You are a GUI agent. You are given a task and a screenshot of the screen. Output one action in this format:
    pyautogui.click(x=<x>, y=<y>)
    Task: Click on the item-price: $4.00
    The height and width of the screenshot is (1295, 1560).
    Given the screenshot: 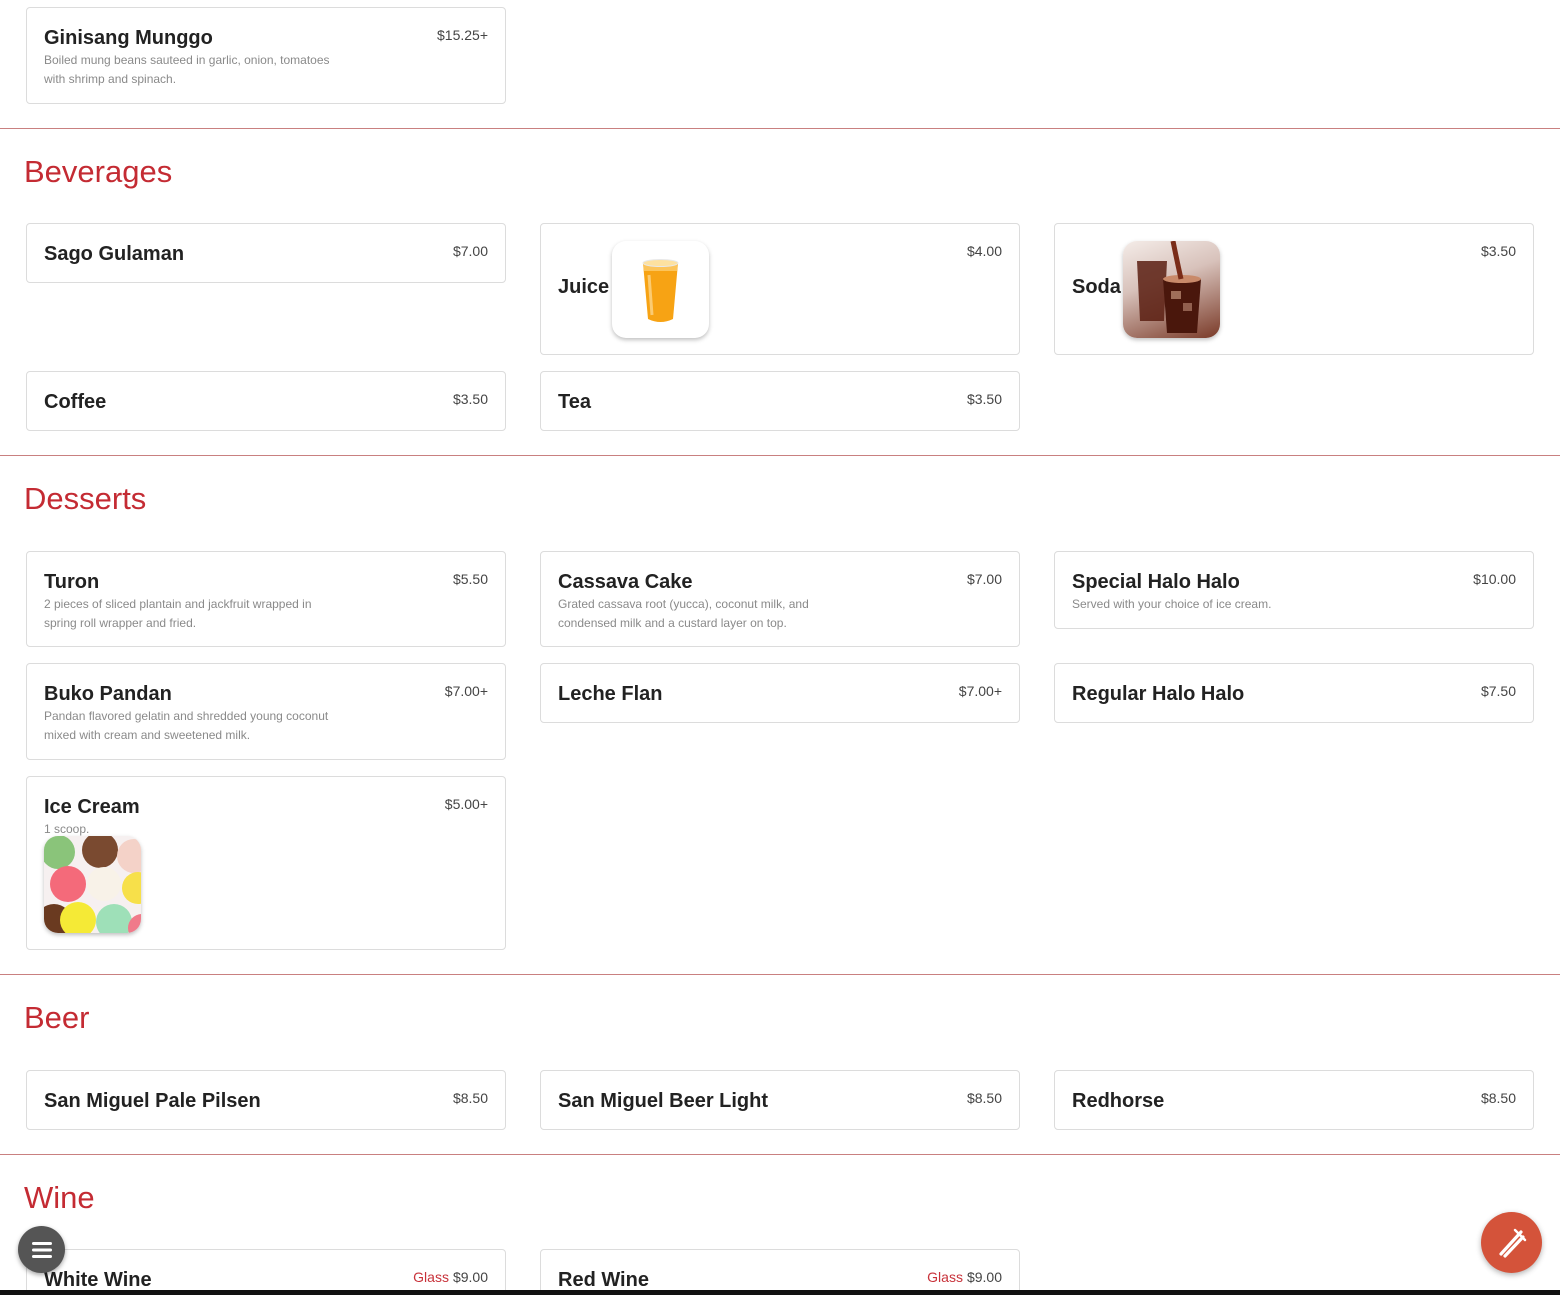 What is the action you would take?
    pyautogui.click(x=984, y=251)
    